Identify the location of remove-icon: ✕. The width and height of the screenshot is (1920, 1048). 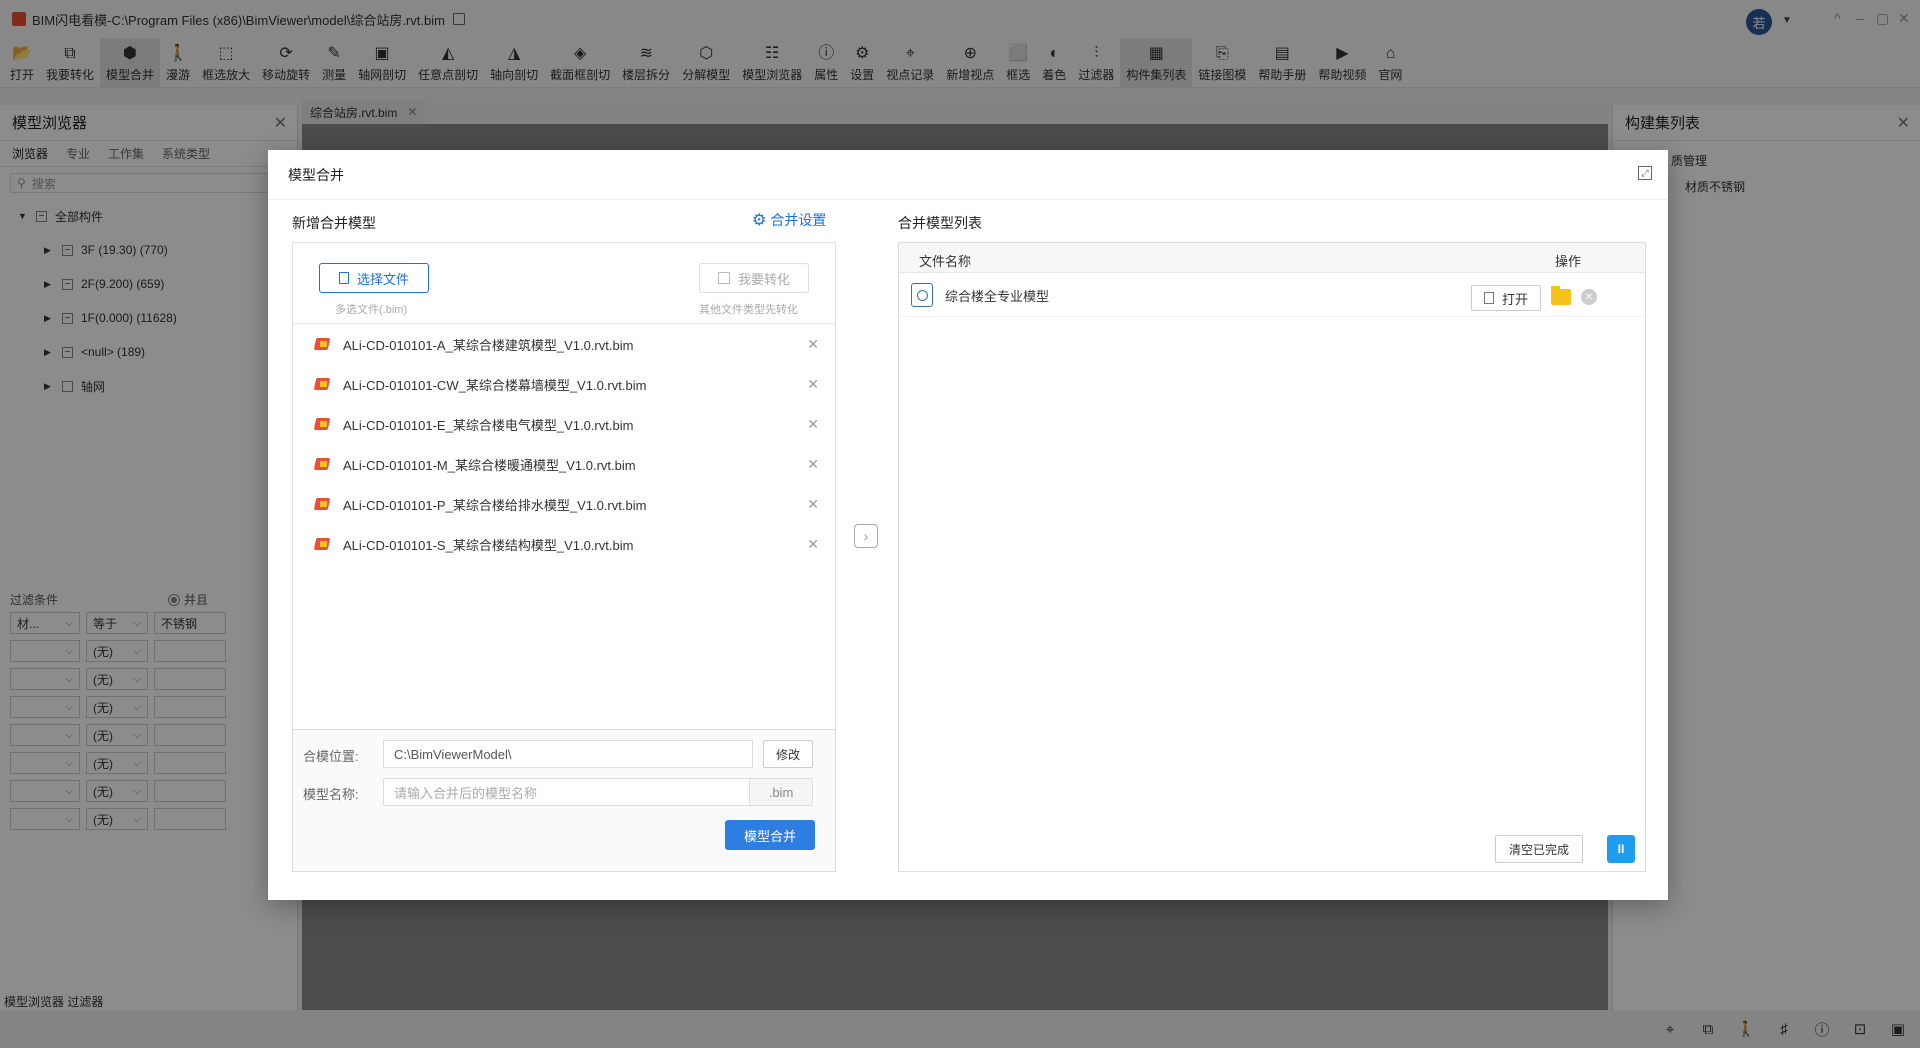
(1589, 297).